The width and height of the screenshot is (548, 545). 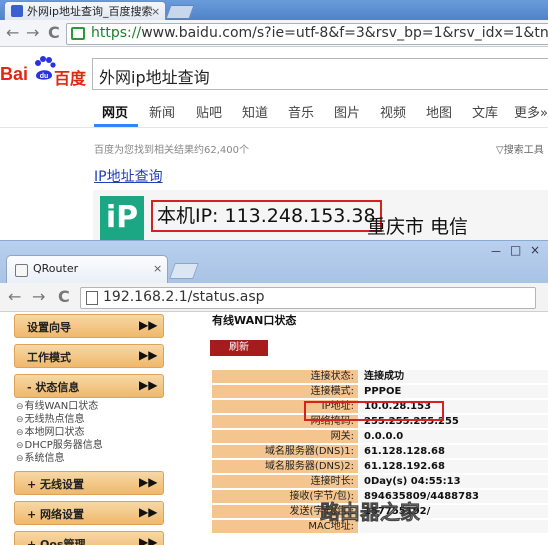 What do you see at coordinates (255, 111) in the screenshot?
I see `tab-zhidao: 知道` at bounding box center [255, 111].